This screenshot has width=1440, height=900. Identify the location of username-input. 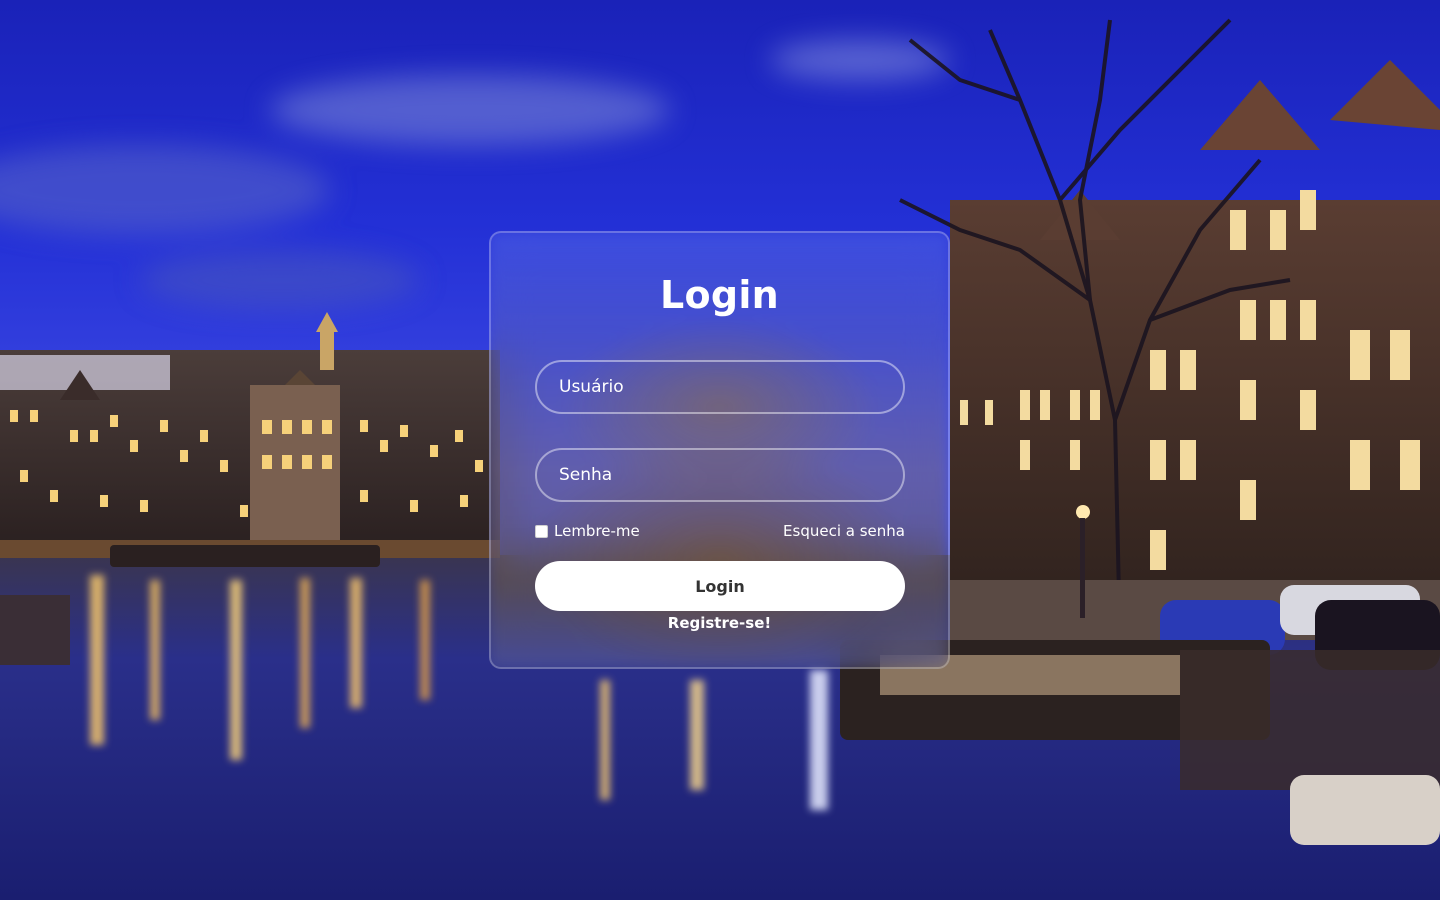
(720, 387).